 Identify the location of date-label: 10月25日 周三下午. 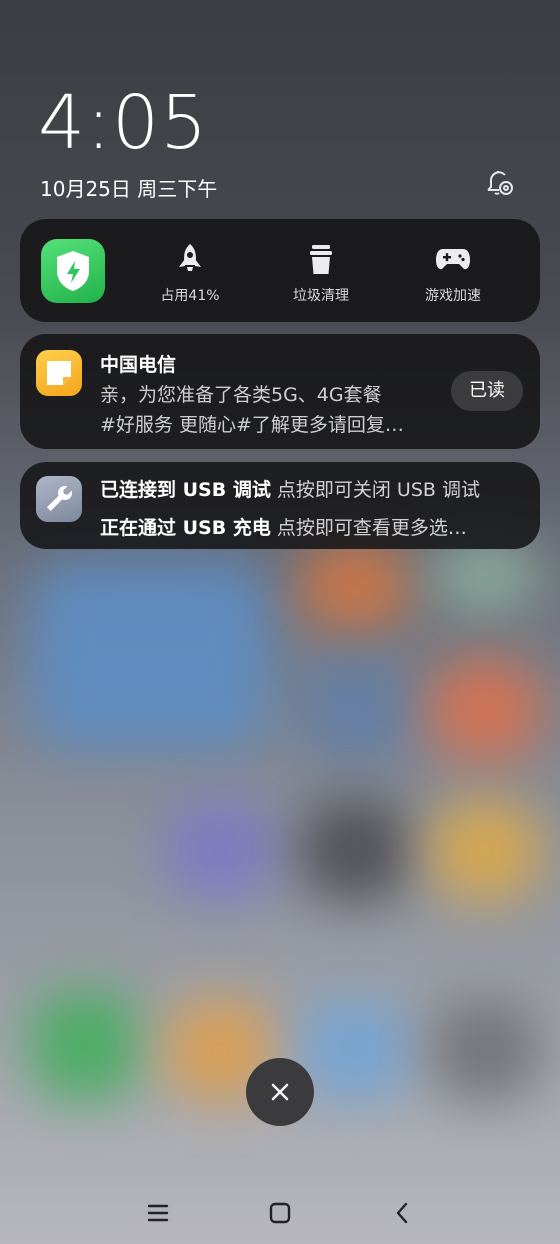
(129, 189).